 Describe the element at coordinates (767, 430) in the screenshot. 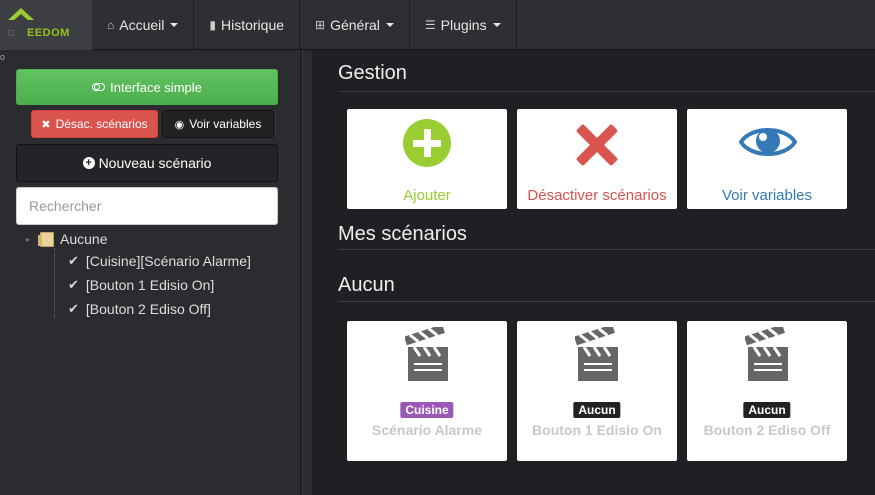

I see `scenario-name: Bouton 2 Ediso Off` at that location.